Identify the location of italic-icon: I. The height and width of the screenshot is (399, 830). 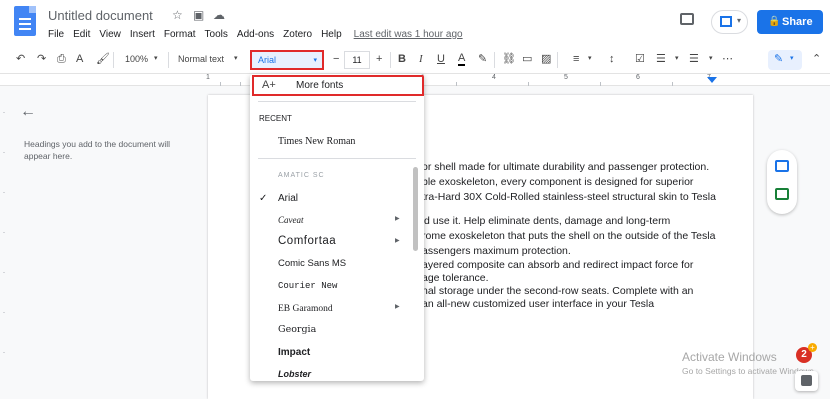
(421, 59).